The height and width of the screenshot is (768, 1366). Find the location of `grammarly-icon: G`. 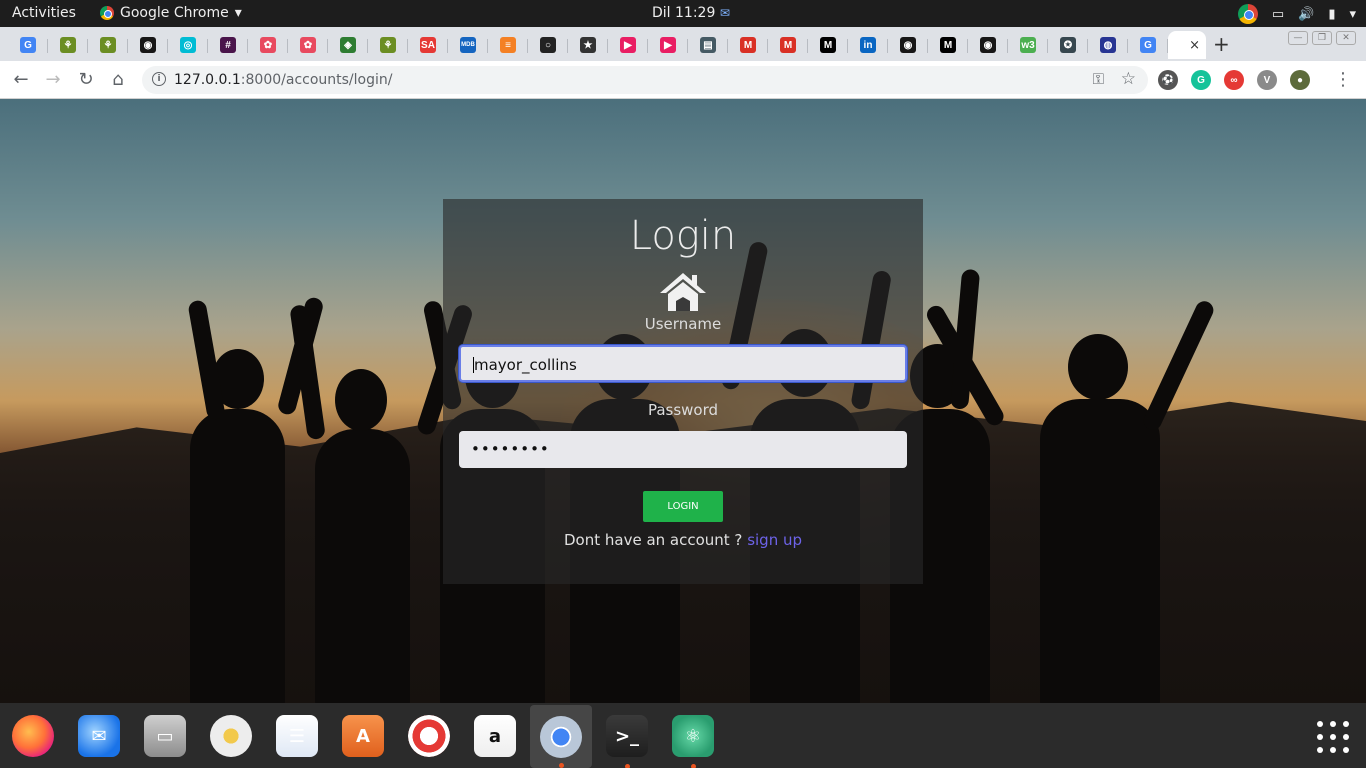

grammarly-icon: G is located at coordinates (1201, 80).